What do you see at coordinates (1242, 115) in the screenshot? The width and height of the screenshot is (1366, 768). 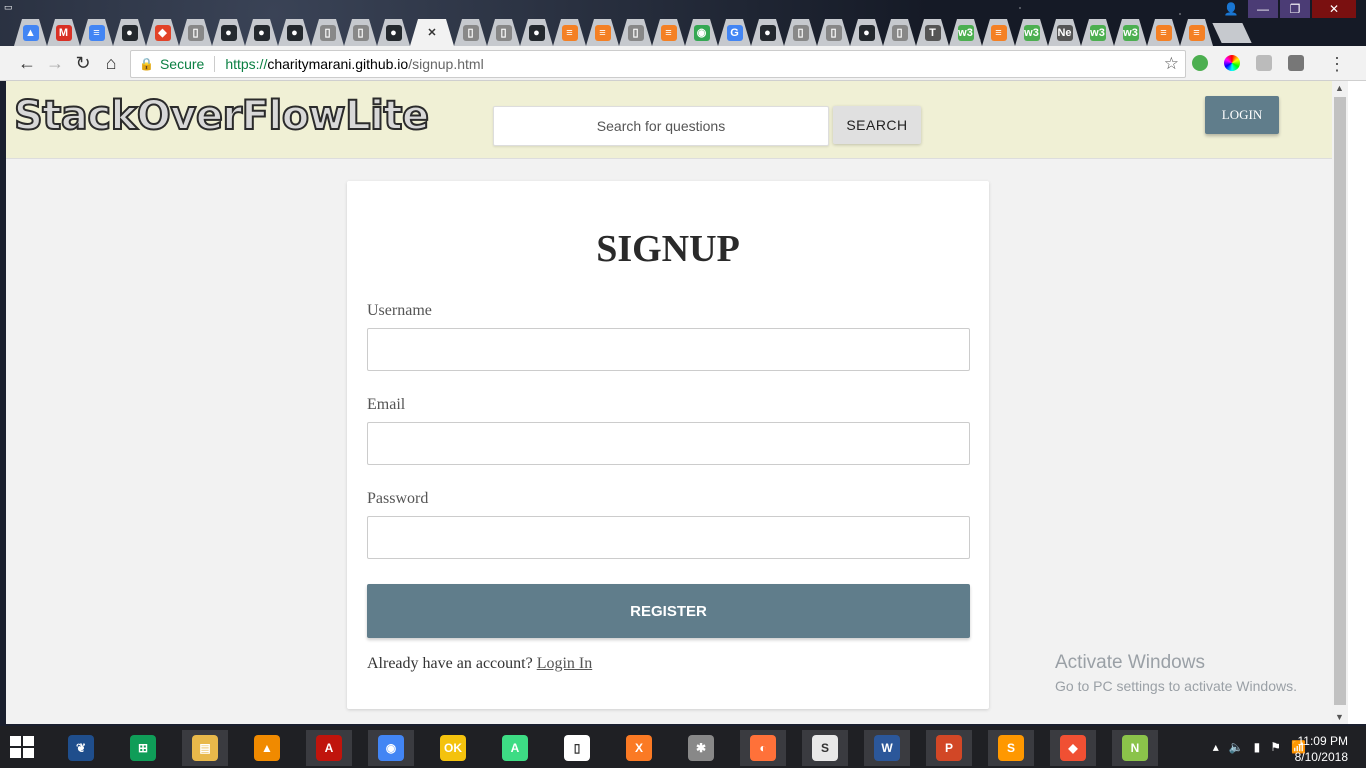 I see `login-button: LOGIN` at bounding box center [1242, 115].